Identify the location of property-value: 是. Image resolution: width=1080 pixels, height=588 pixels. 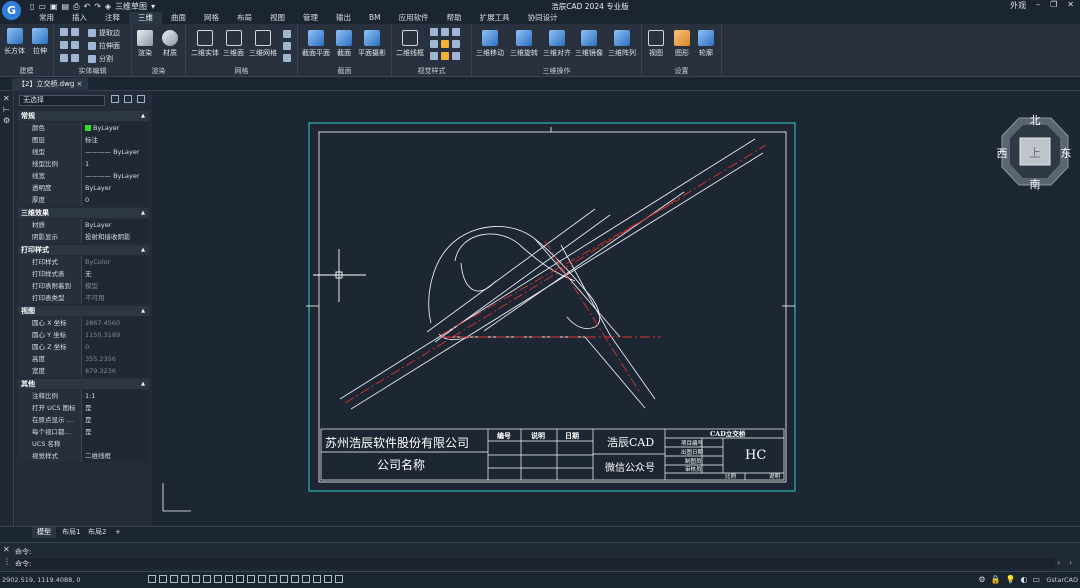
(115, 408).